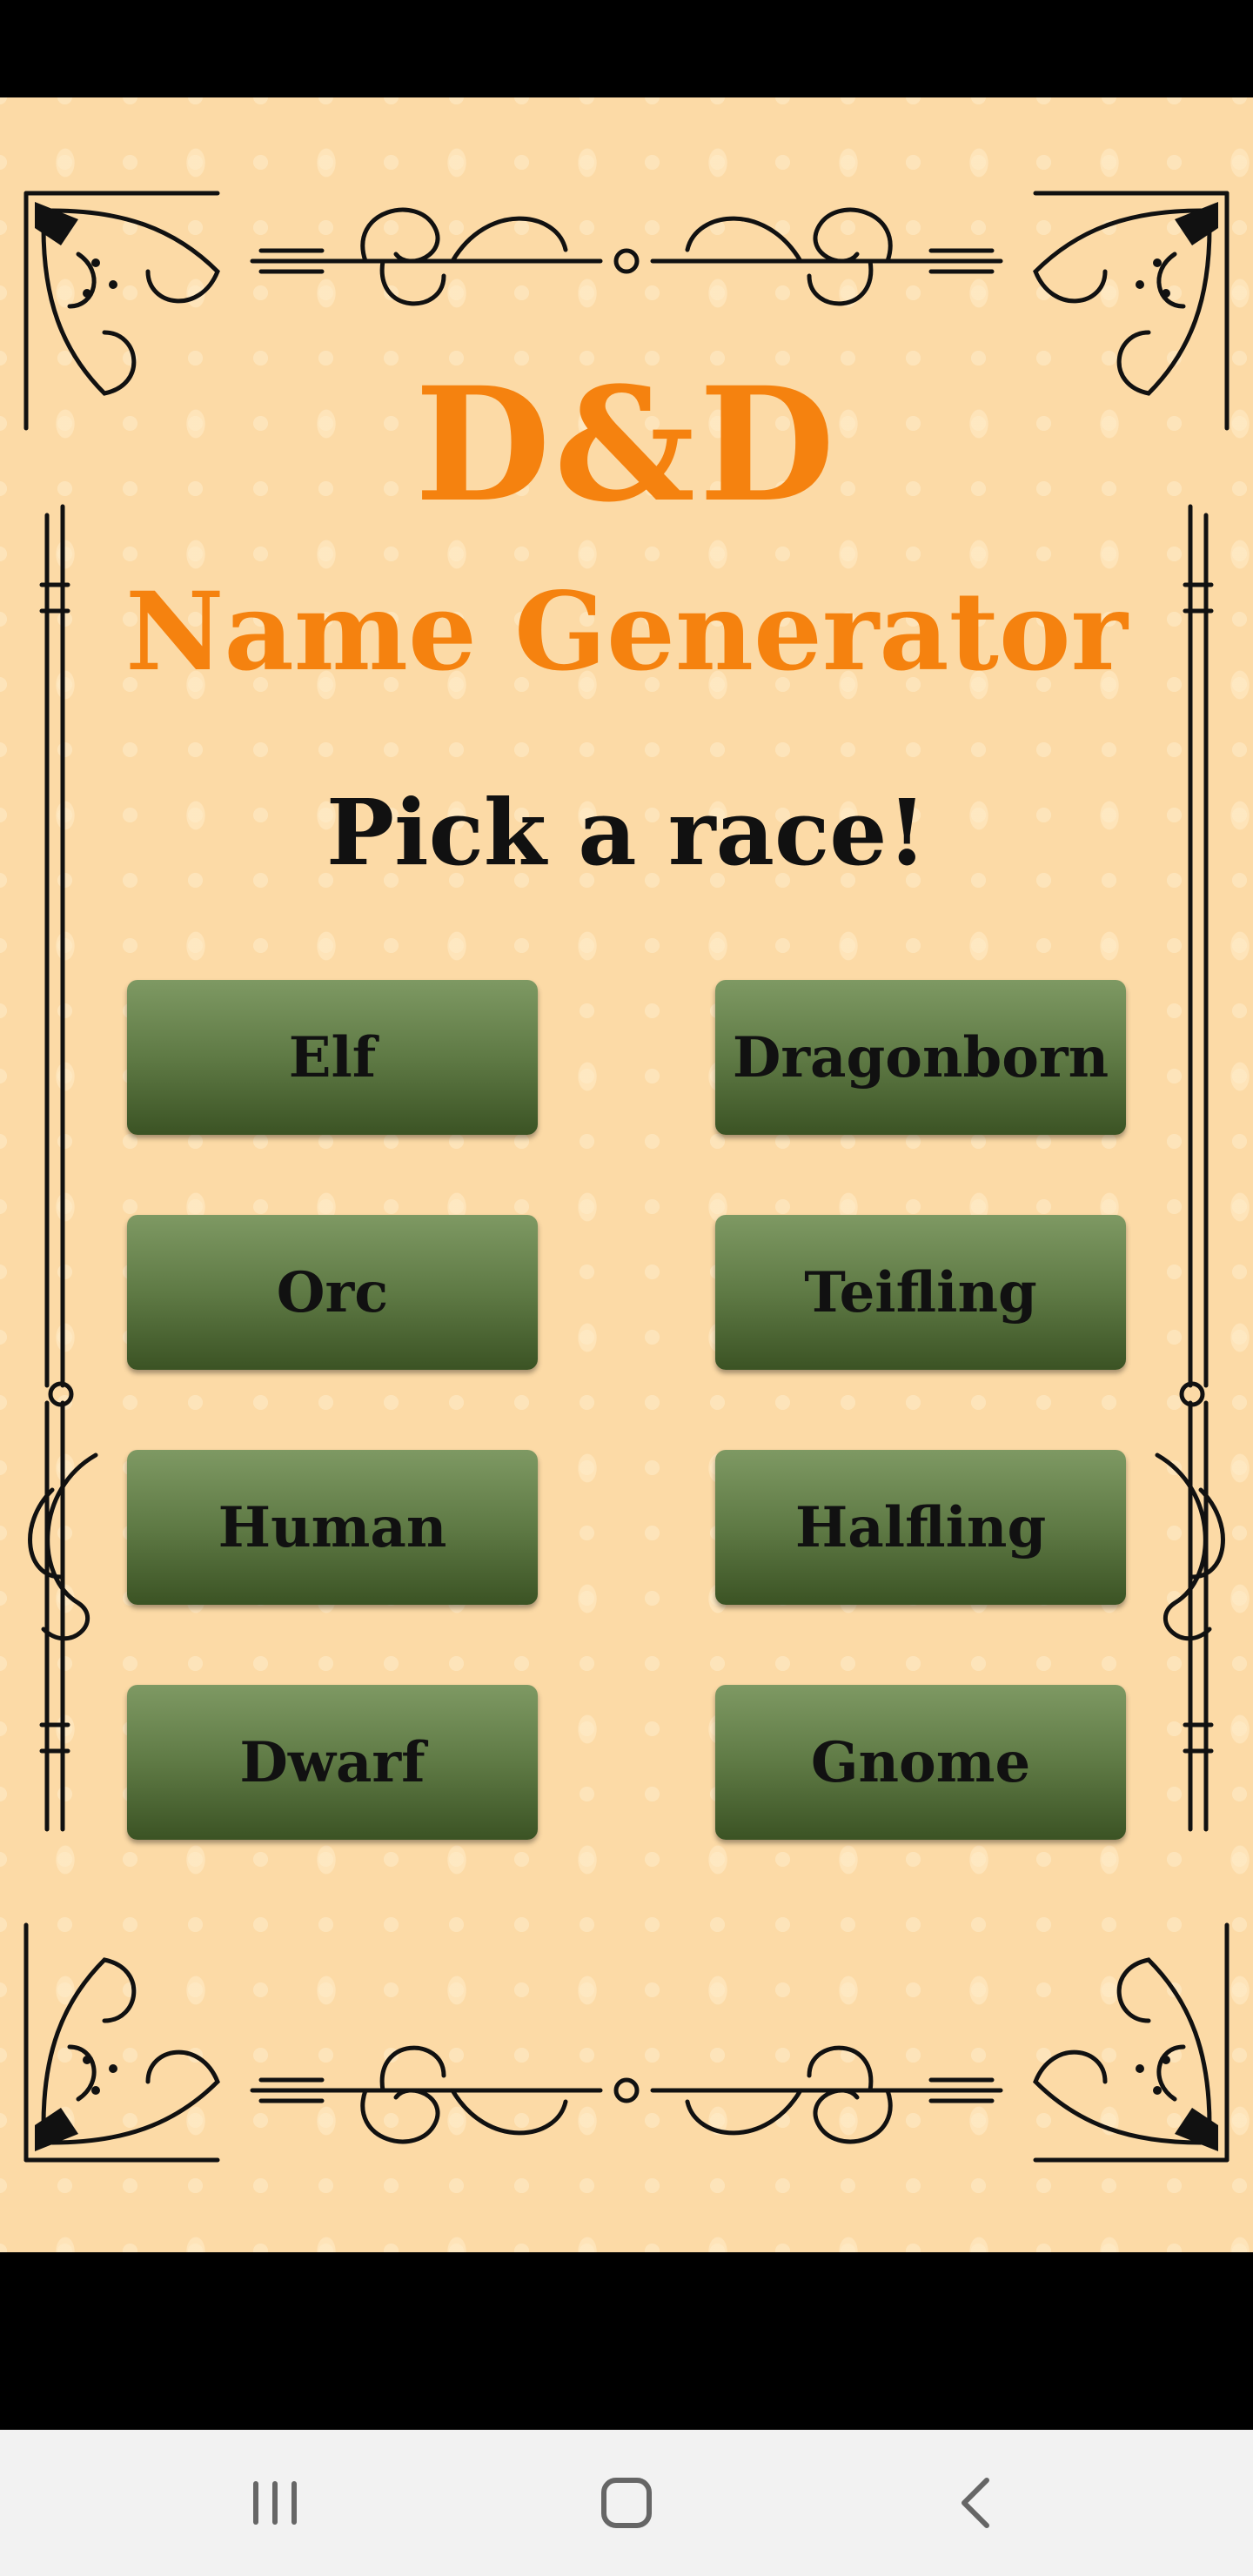 This screenshot has width=1253, height=2576. What do you see at coordinates (1190, 1168) in the screenshot?
I see `right-border-icon` at bounding box center [1190, 1168].